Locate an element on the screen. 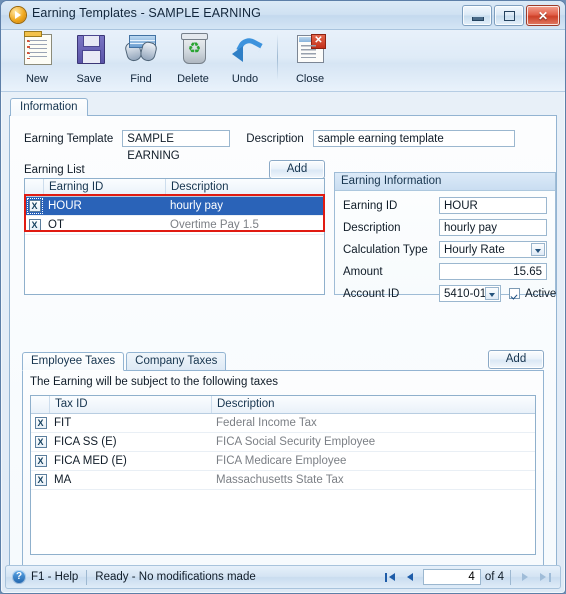 Image resolution: width=566 pixels, height=594 pixels. undo-button: Undo is located at coordinates (245, 59).